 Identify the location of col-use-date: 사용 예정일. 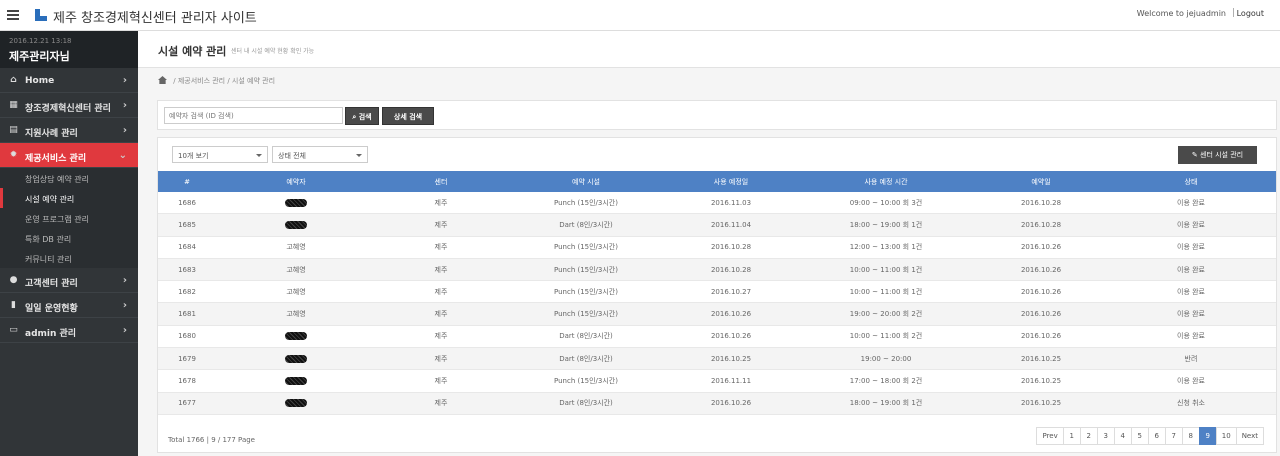
(731, 181).